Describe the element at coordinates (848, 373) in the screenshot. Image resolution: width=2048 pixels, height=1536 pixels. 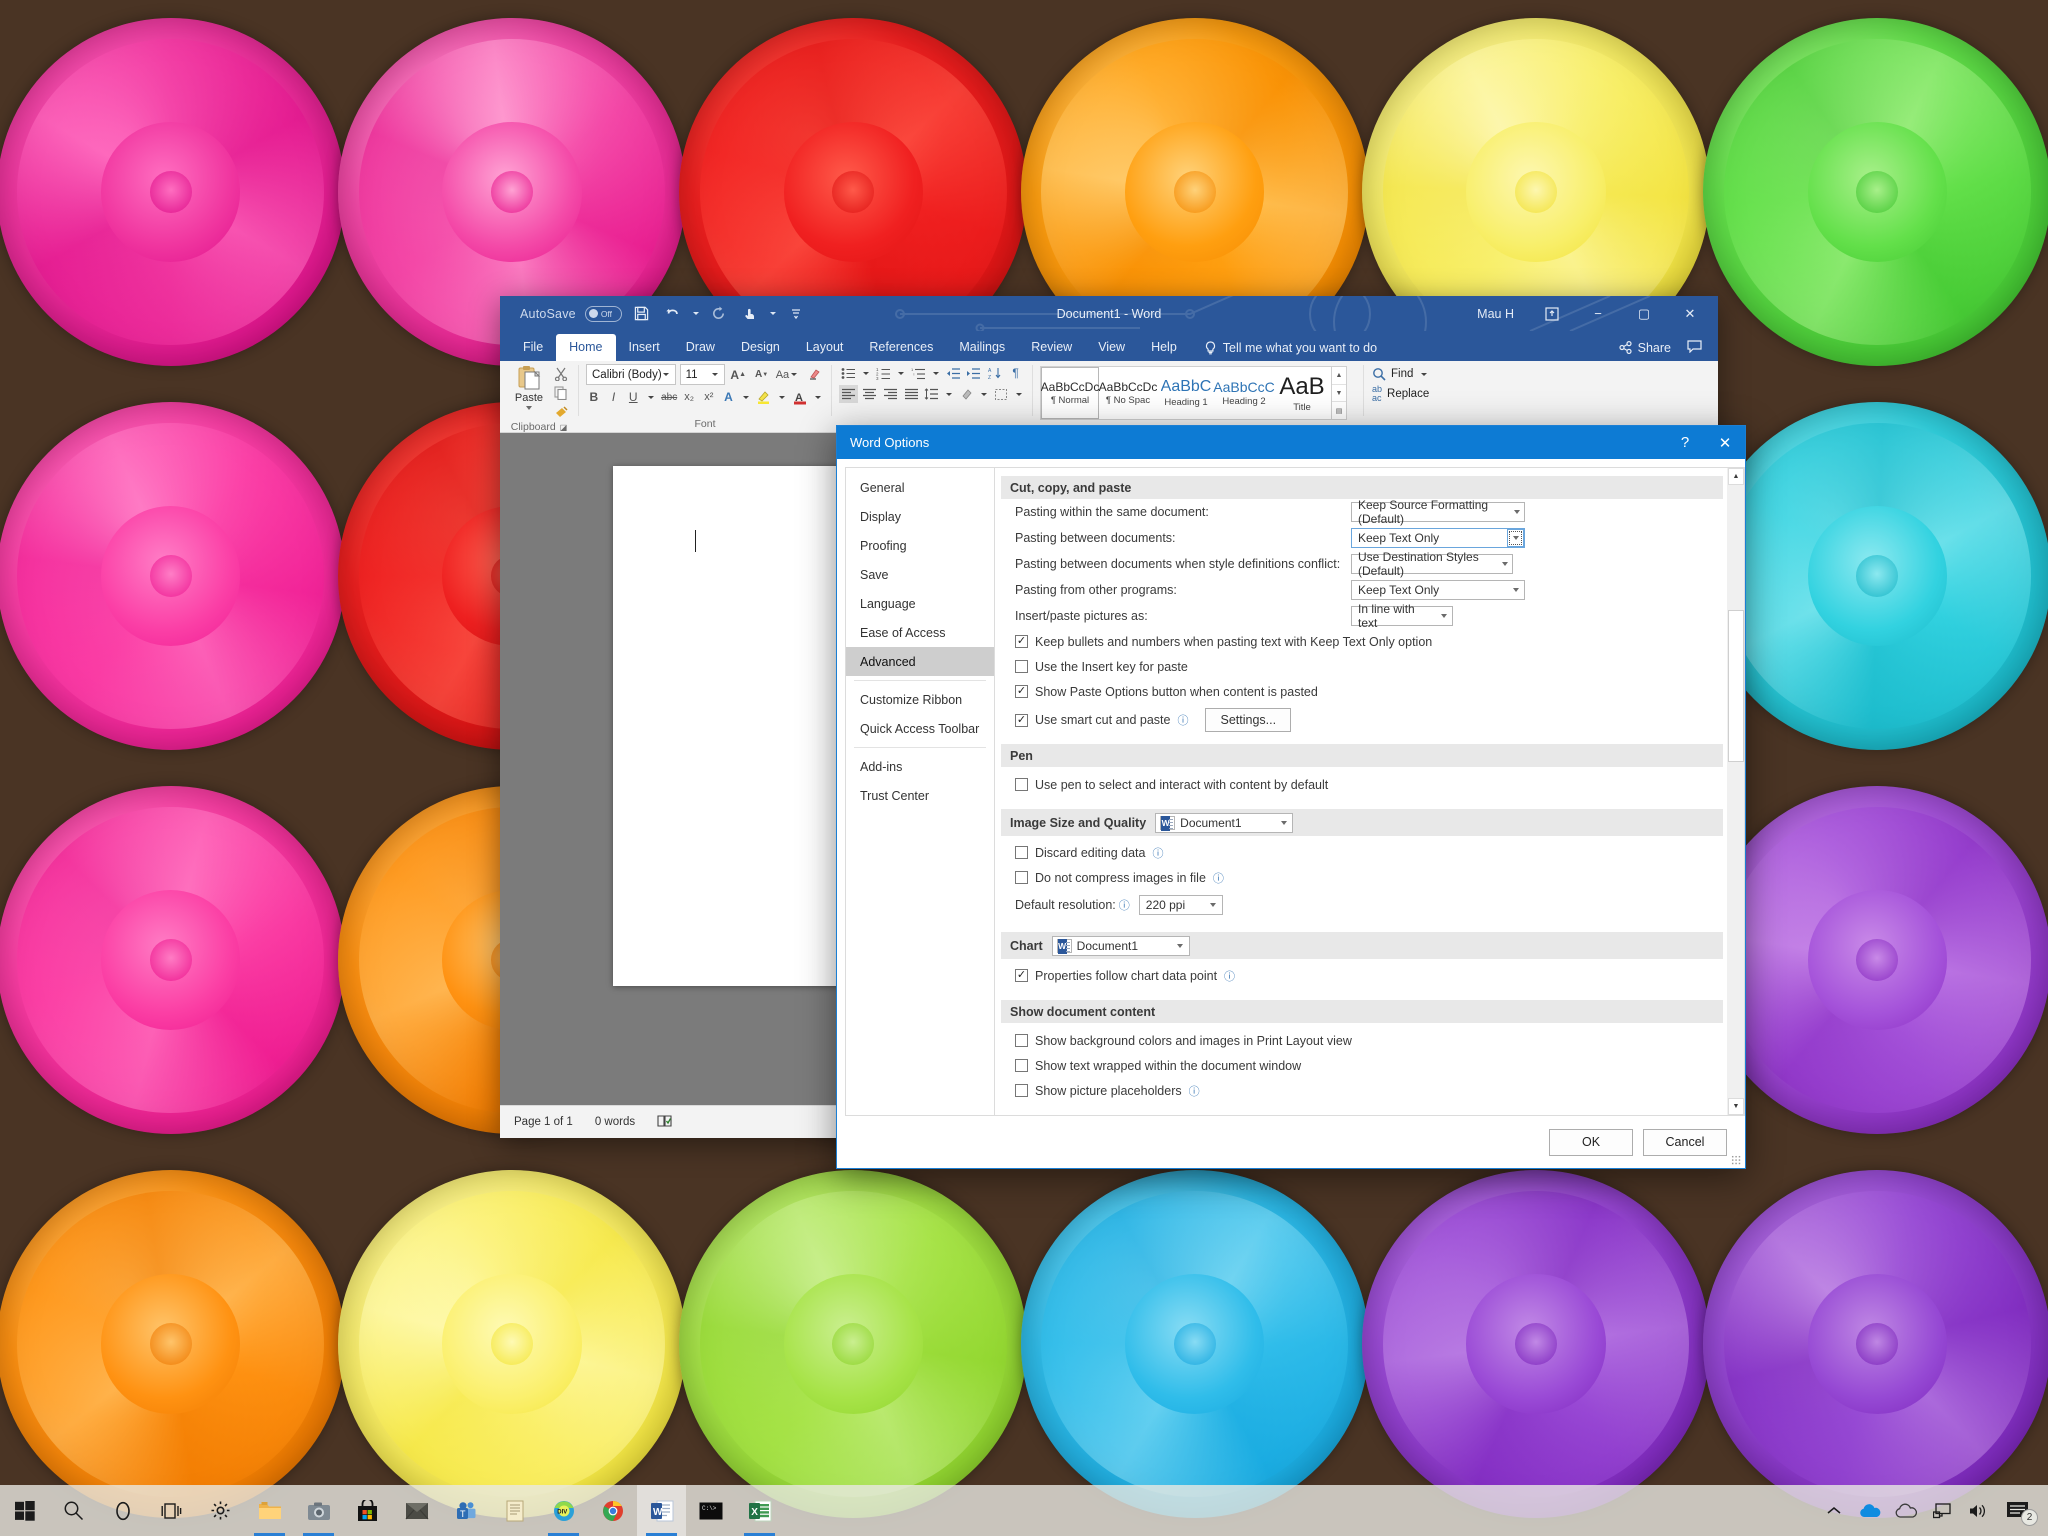
I see `bullets-icon` at that location.